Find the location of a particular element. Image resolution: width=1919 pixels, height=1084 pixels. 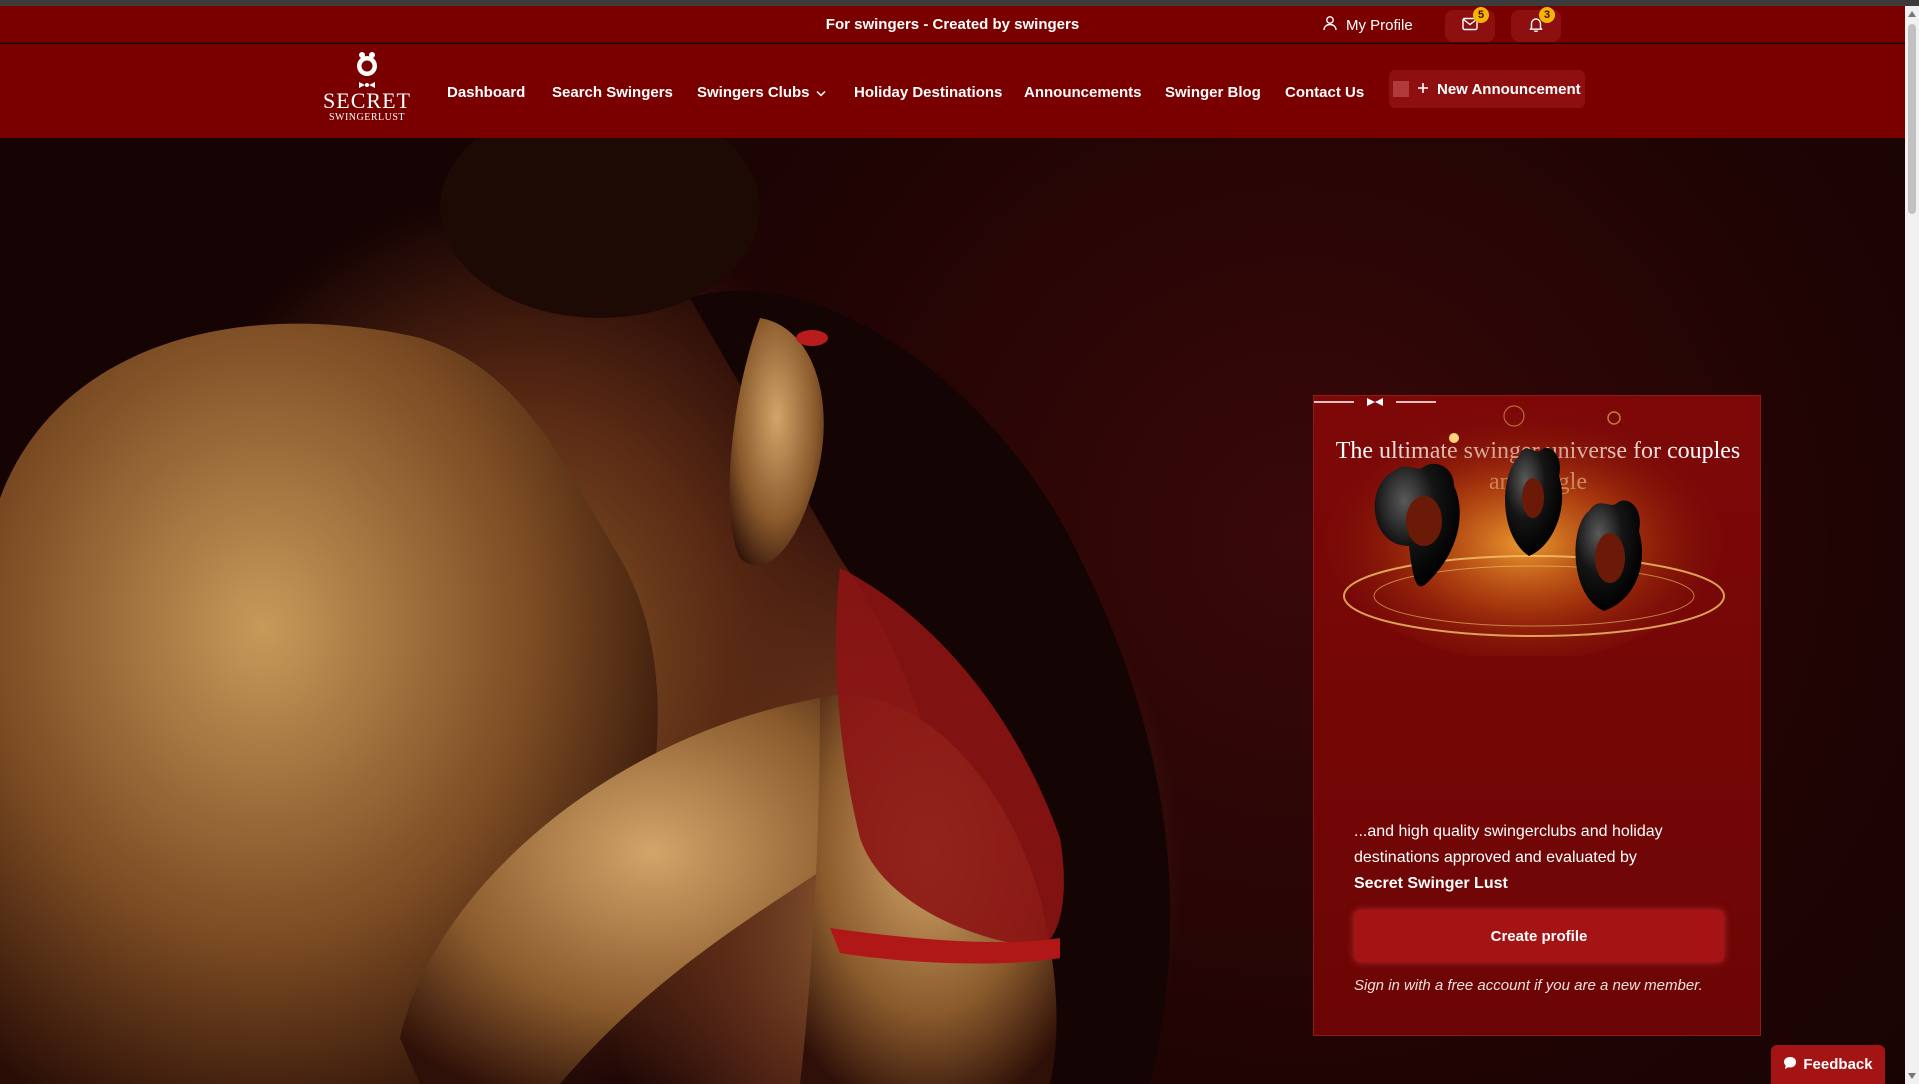

logo-title: SECRET is located at coordinates (367, 100).